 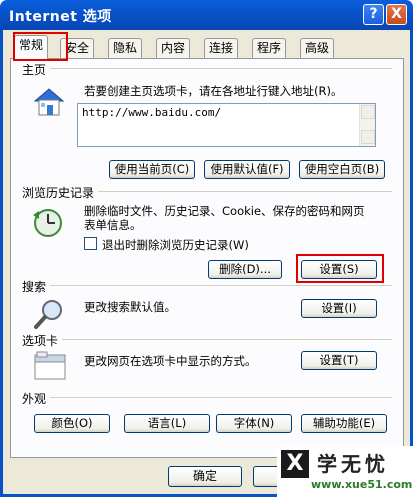 What do you see at coordinates (254, 423) in the screenshot?
I see `fonts-button: 字体(N)` at bounding box center [254, 423].